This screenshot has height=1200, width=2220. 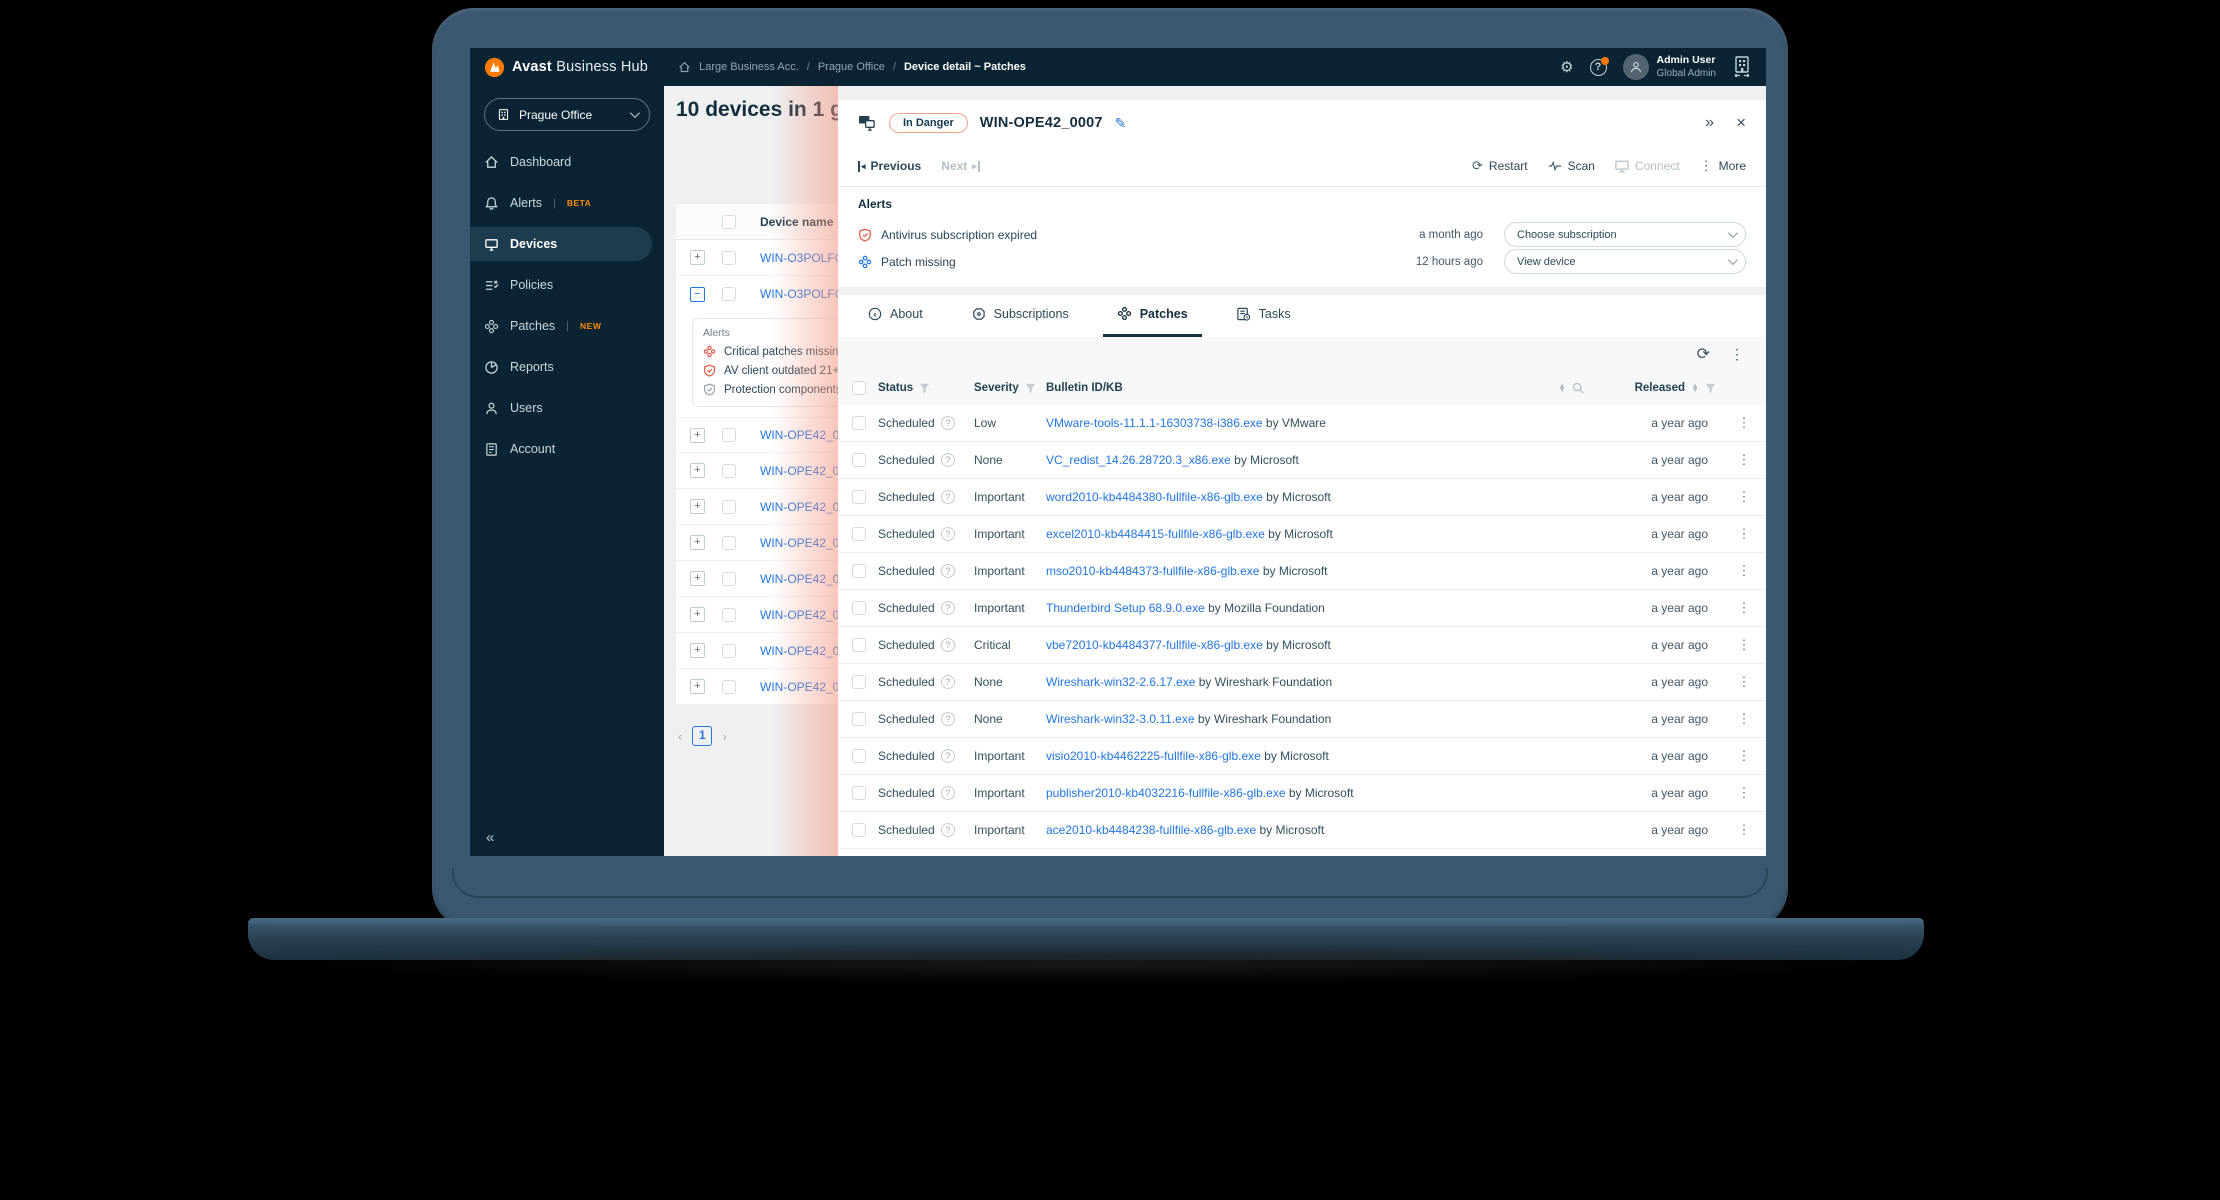 I want to click on close-panel-button: ×, so click(x=1741, y=123).